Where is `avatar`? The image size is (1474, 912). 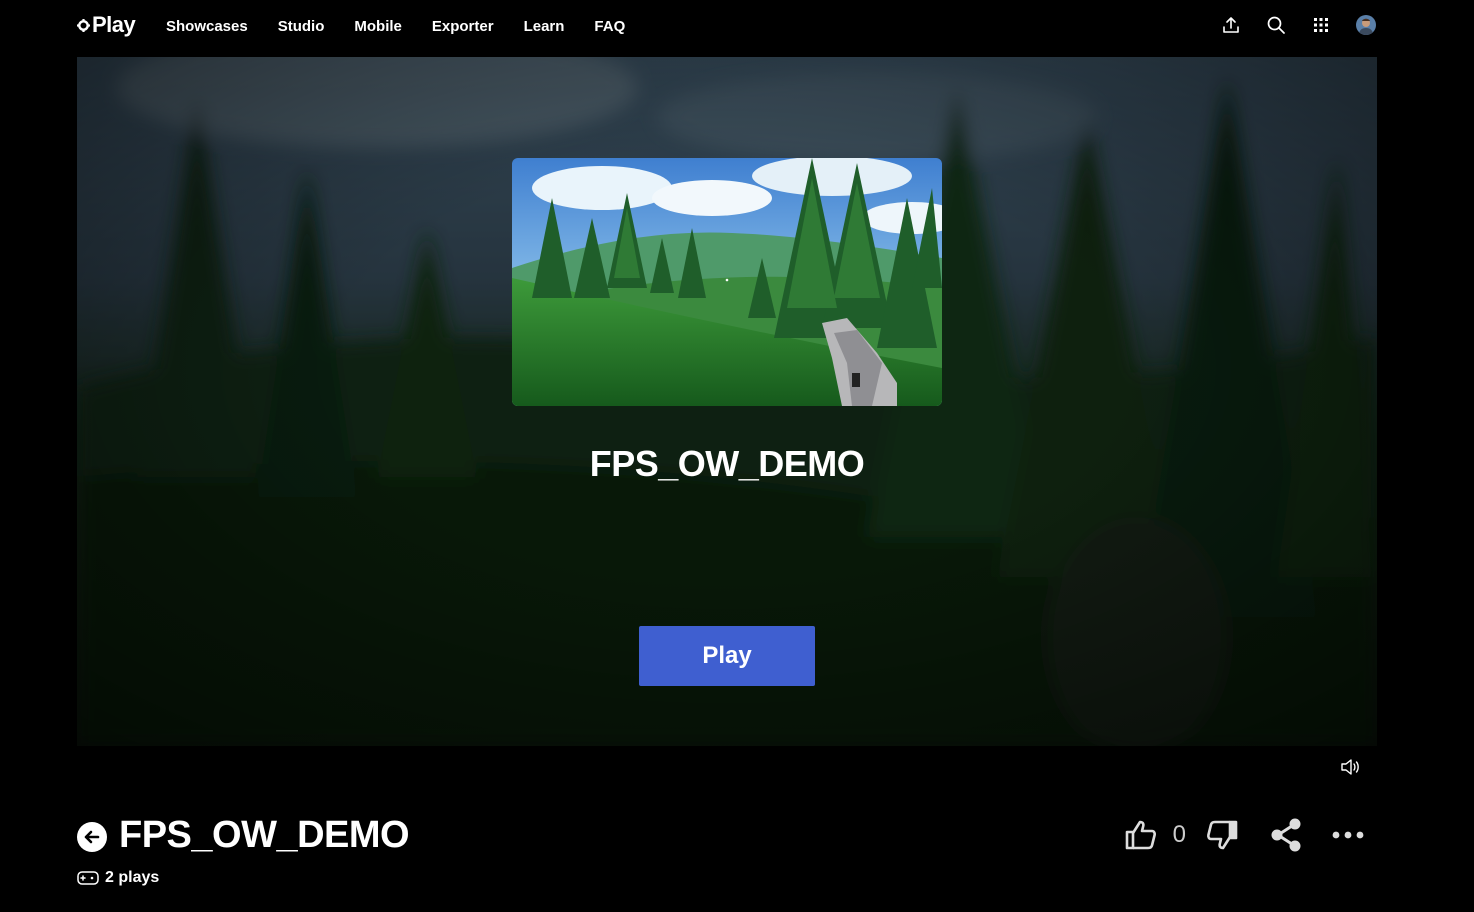
avatar is located at coordinates (1366, 25).